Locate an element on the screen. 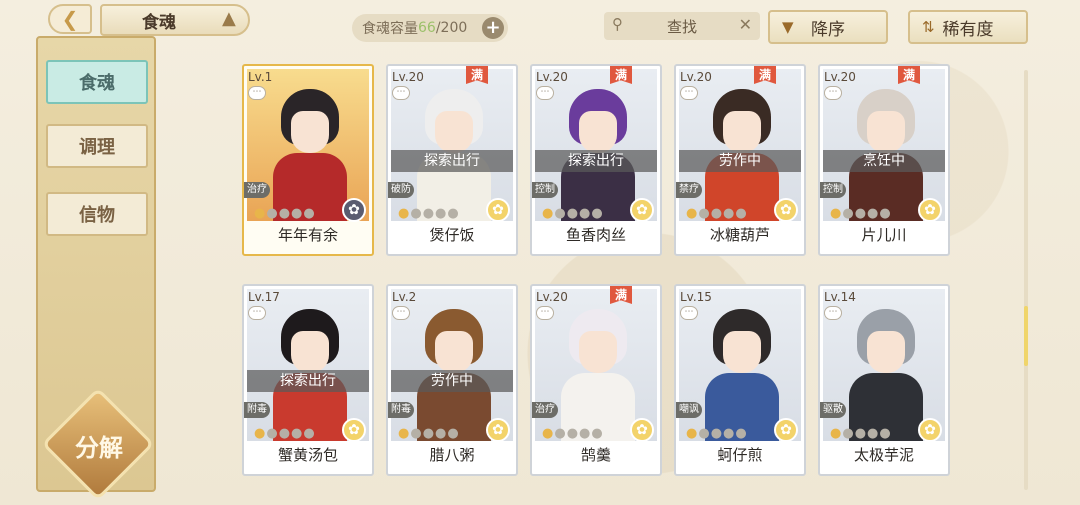  clear-search-icon: ✕ is located at coordinates (745, 24).